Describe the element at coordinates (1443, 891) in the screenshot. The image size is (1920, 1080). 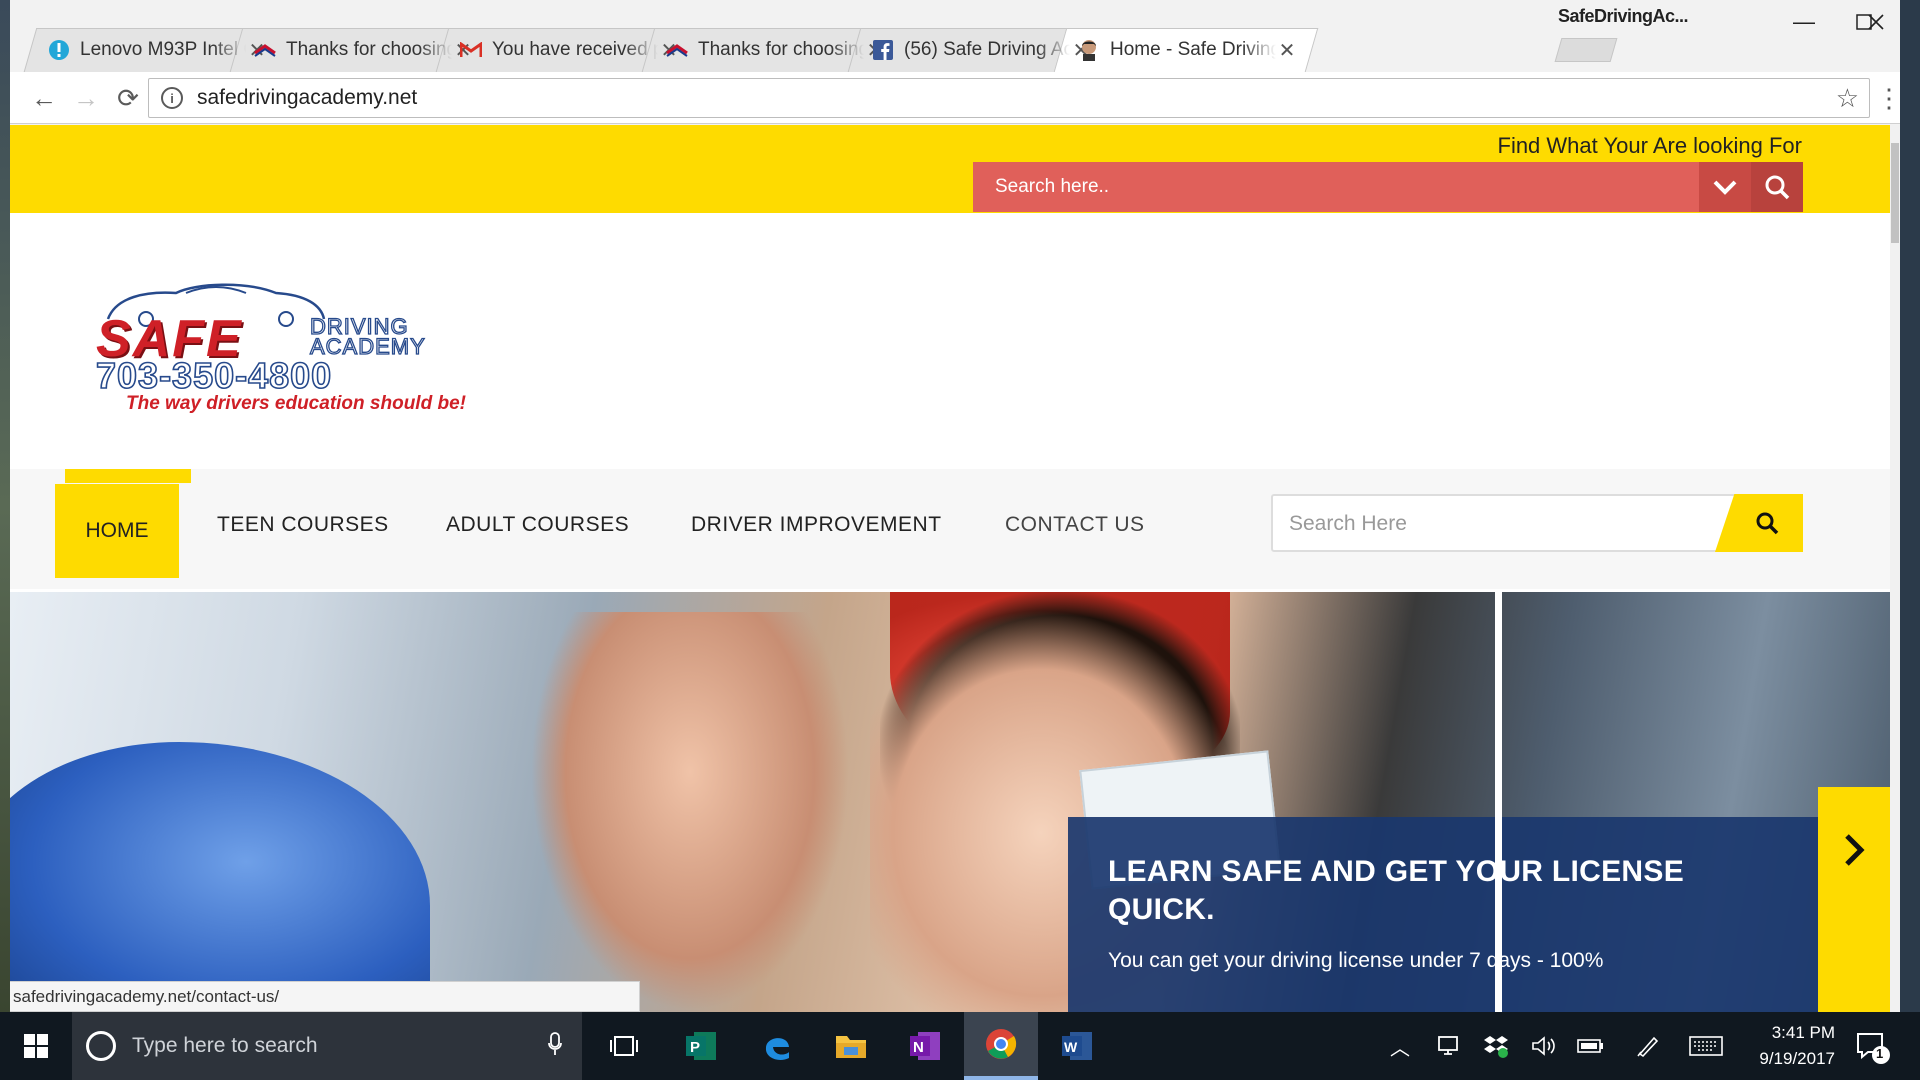
I see `hero-title: LEARN SAFE AND GET YOUR LICENSE QUICK.` at that location.